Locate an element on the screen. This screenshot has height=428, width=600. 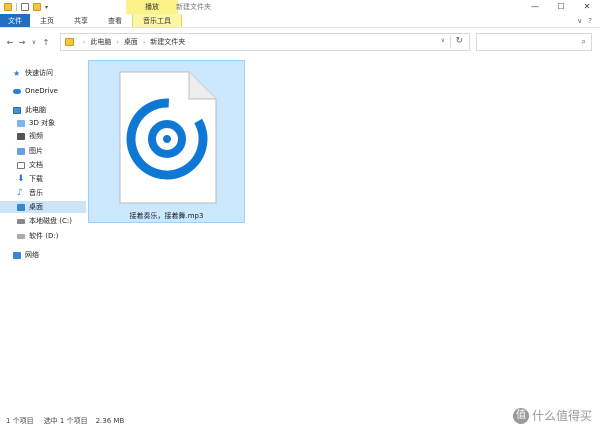
address-bar: › 此电脑 › 桌面 › 新建文件夹 ∨ ↻ is located at coordinates (265, 42).